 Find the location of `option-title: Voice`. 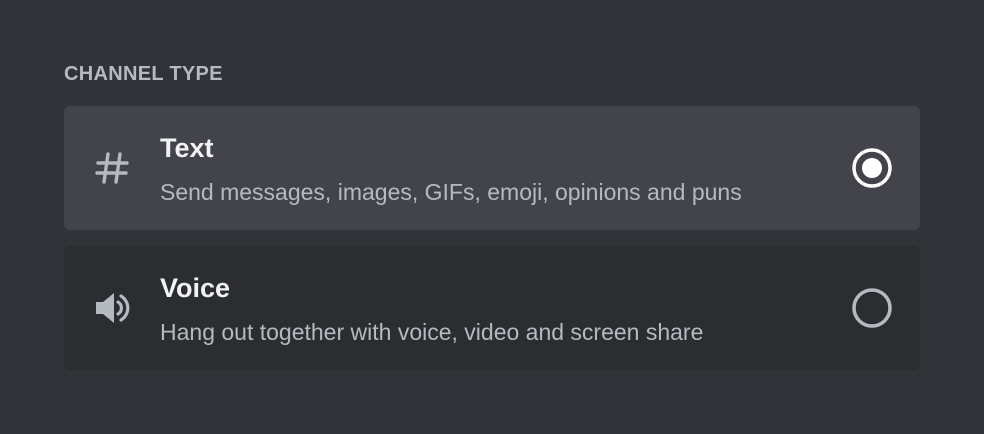

option-title: Voice is located at coordinates (195, 288).